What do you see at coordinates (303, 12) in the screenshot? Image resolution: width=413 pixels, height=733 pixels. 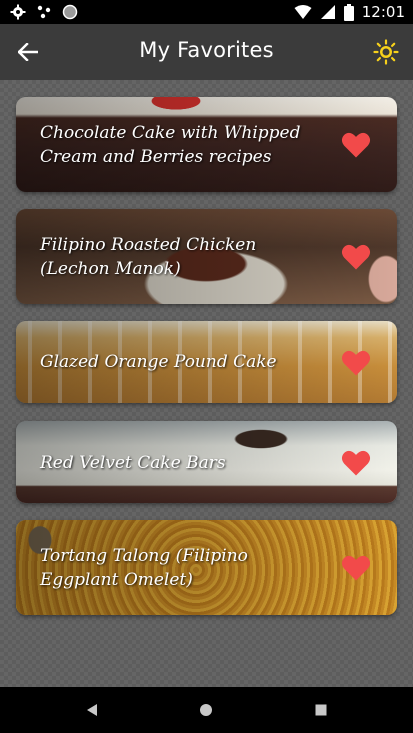 I see `wifi-icon` at bounding box center [303, 12].